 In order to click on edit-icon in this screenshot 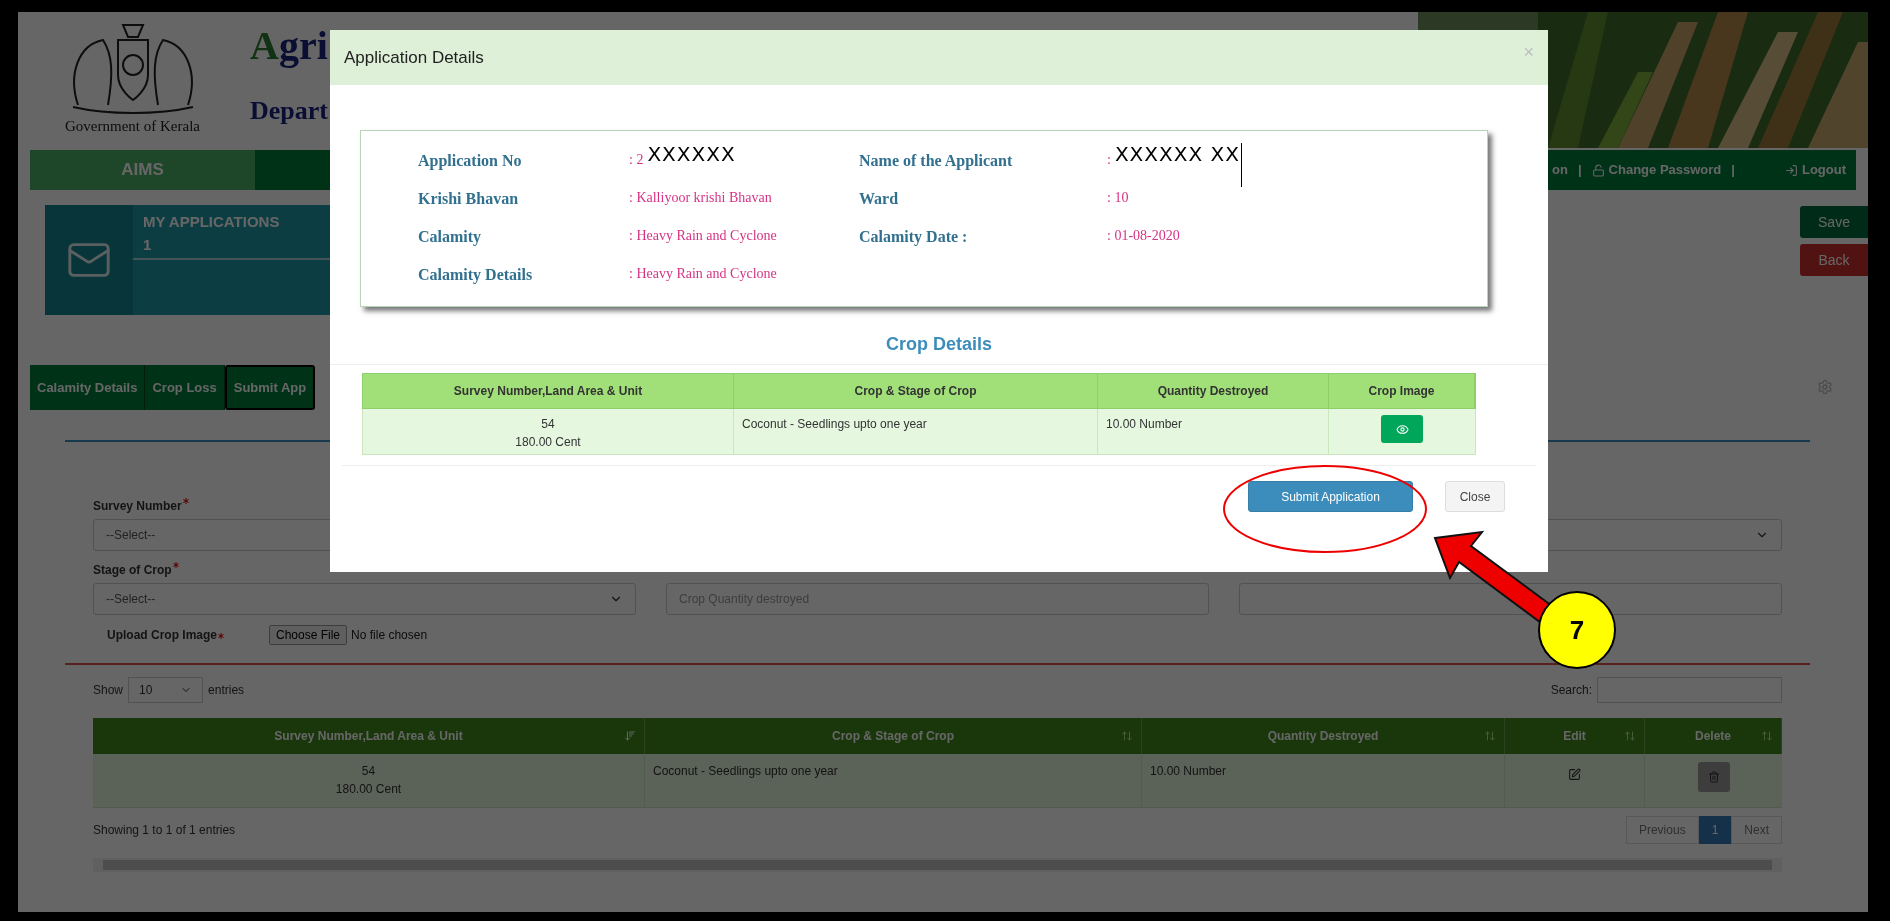, I will do `click(1574, 774)`.